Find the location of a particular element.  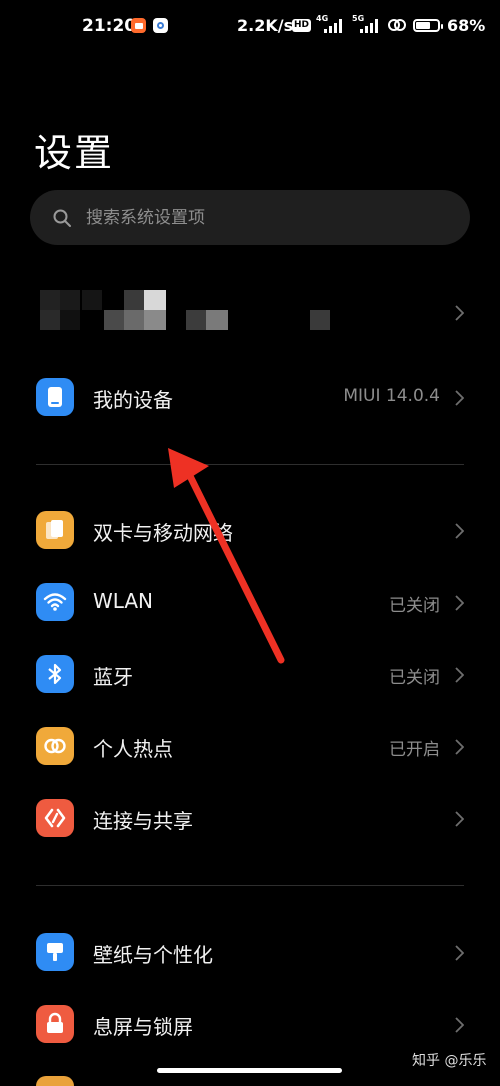

watermark: 知乎 @乐乐 is located at coordinates (449, 1061).